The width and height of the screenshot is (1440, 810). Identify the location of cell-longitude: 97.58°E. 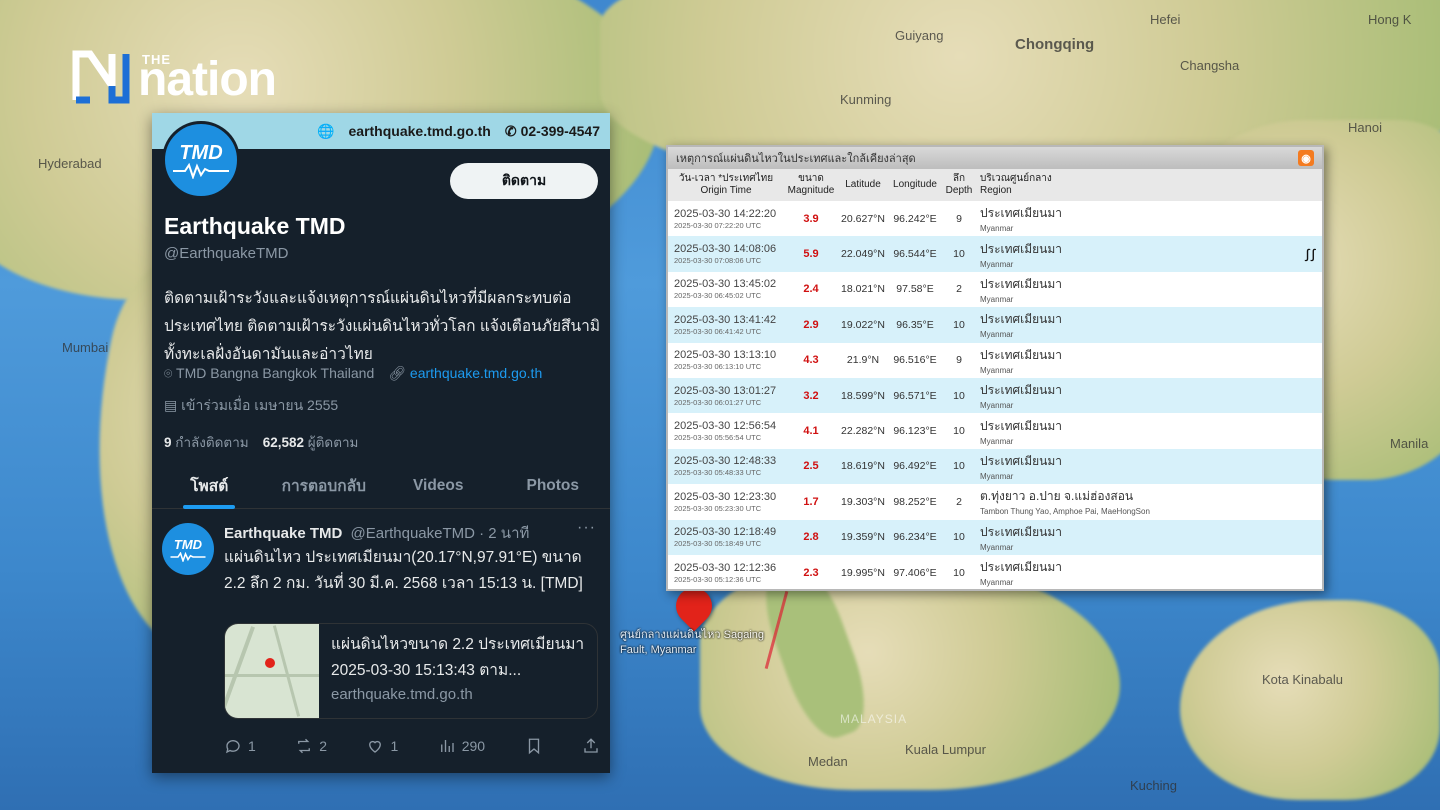
(915, 289).